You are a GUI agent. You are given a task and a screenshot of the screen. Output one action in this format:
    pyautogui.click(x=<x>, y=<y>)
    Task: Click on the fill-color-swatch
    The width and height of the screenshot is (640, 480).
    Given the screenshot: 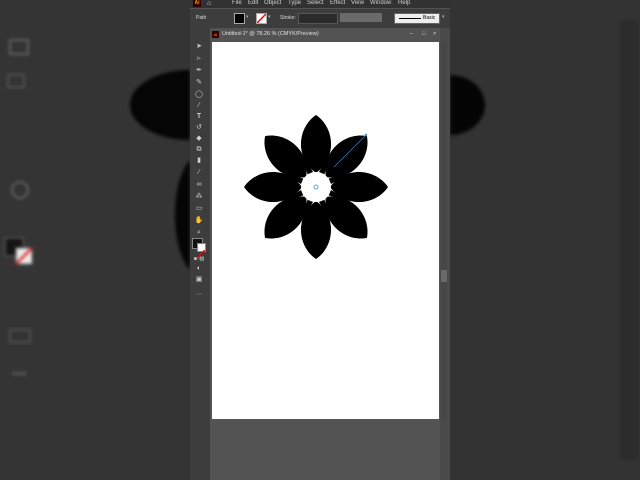 What is the action you would take?
    pyautogui.click(x=239, y=18)
    